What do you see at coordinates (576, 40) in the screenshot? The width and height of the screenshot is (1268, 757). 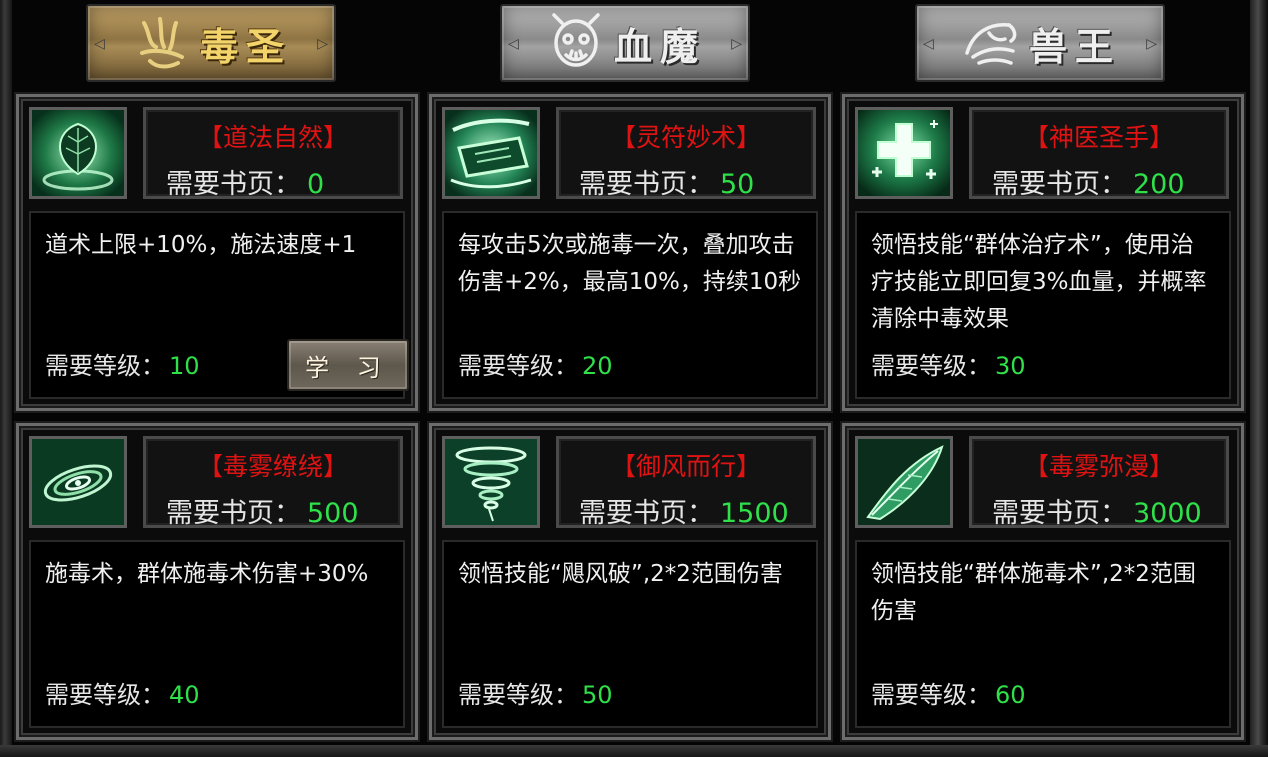 I see `demon-face-emblem-icon` at bounding box center [576, 40].